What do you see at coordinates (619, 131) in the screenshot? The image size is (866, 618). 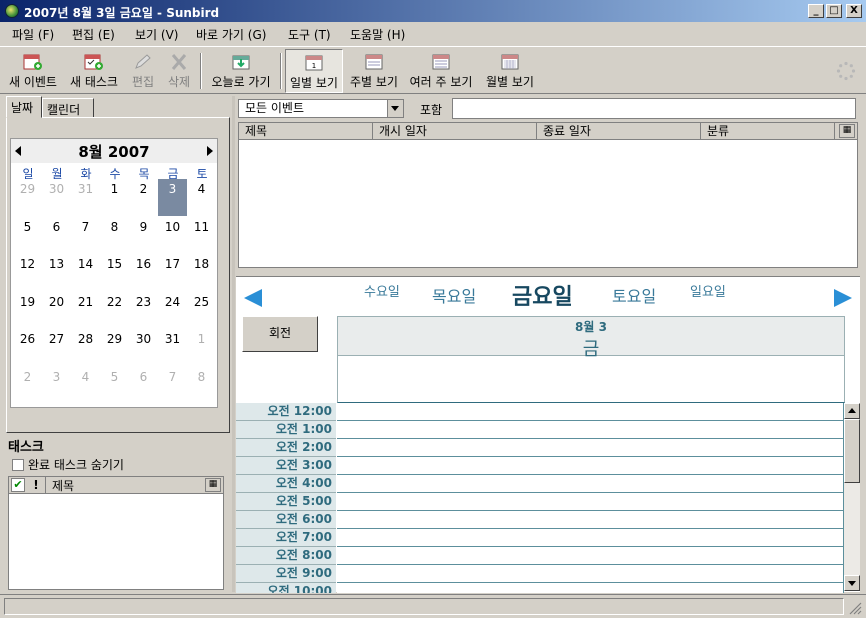 I see `column-end-date: 종료 일자` at bounding box center [619, 131].